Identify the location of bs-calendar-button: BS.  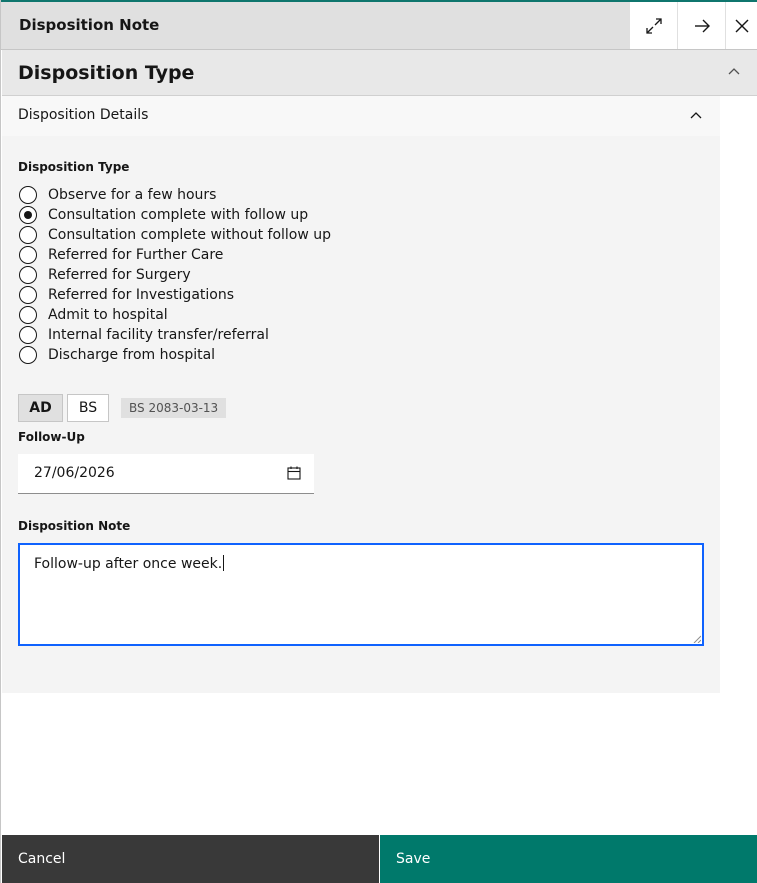
(88, 408).